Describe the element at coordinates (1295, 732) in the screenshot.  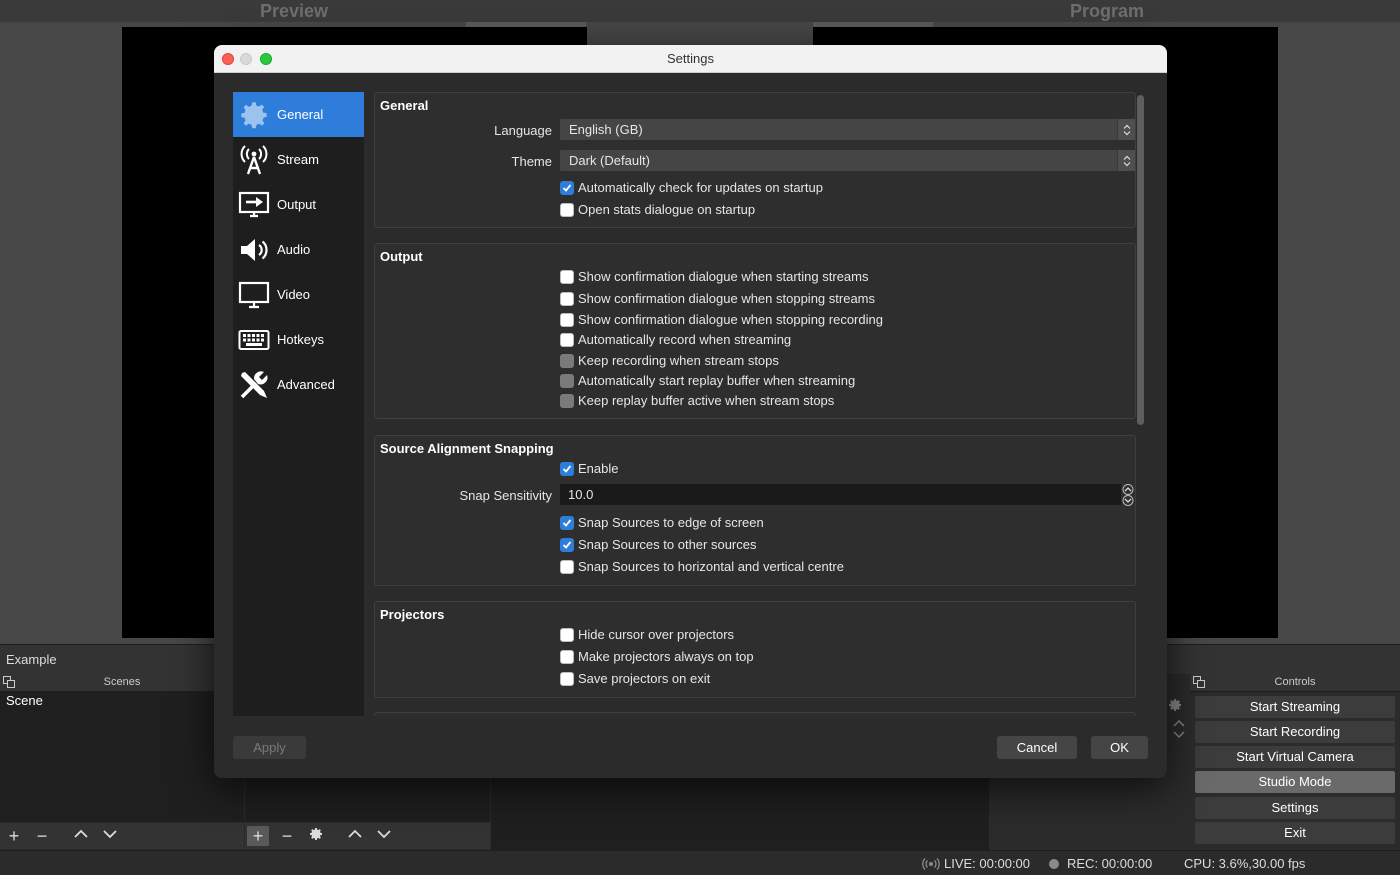
I see `start-recording-button: Start Recording` at that location.